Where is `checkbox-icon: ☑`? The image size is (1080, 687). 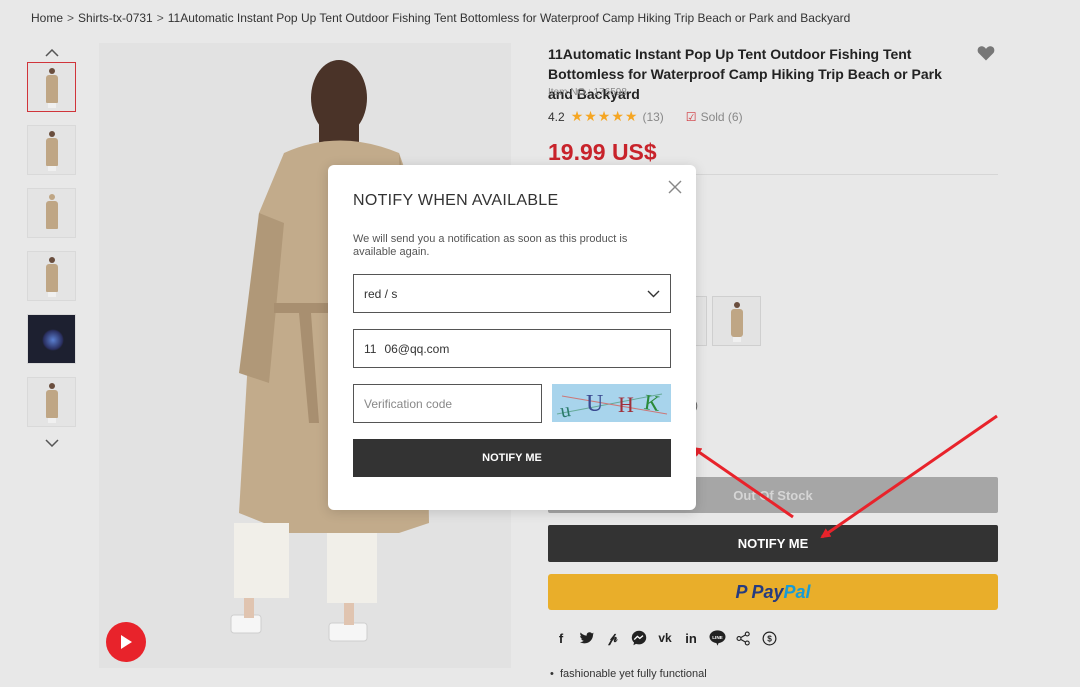
checkbox-icon: ☑ is located at coordinates (691, 116).